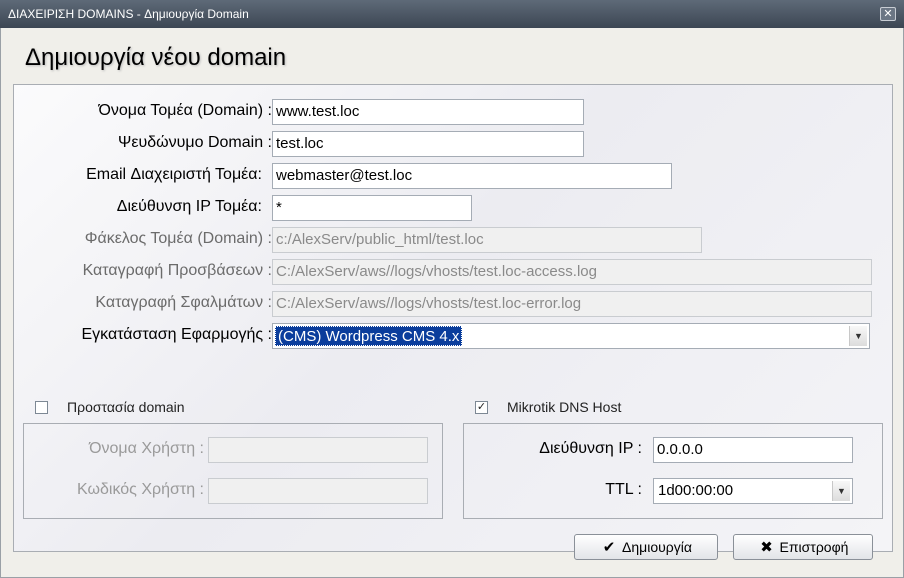  I want to click on domain-ip-label: Διεύθυνση IP Τομέα:, so click(189, 206).